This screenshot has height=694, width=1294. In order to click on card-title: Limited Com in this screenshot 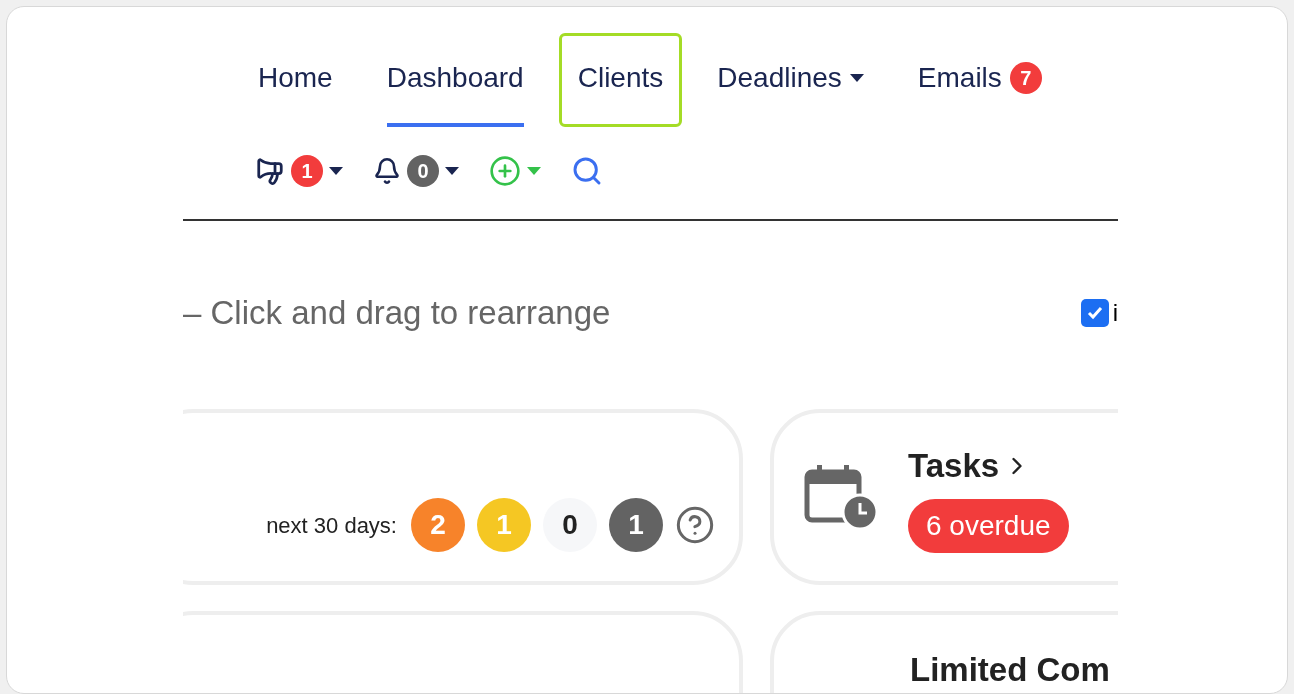, I will do `click(1010, 669)`.